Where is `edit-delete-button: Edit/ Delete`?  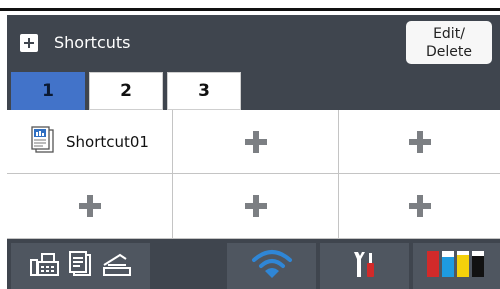
edit-delete-button: Edit/ Delete is located at coordinates (449, 42).